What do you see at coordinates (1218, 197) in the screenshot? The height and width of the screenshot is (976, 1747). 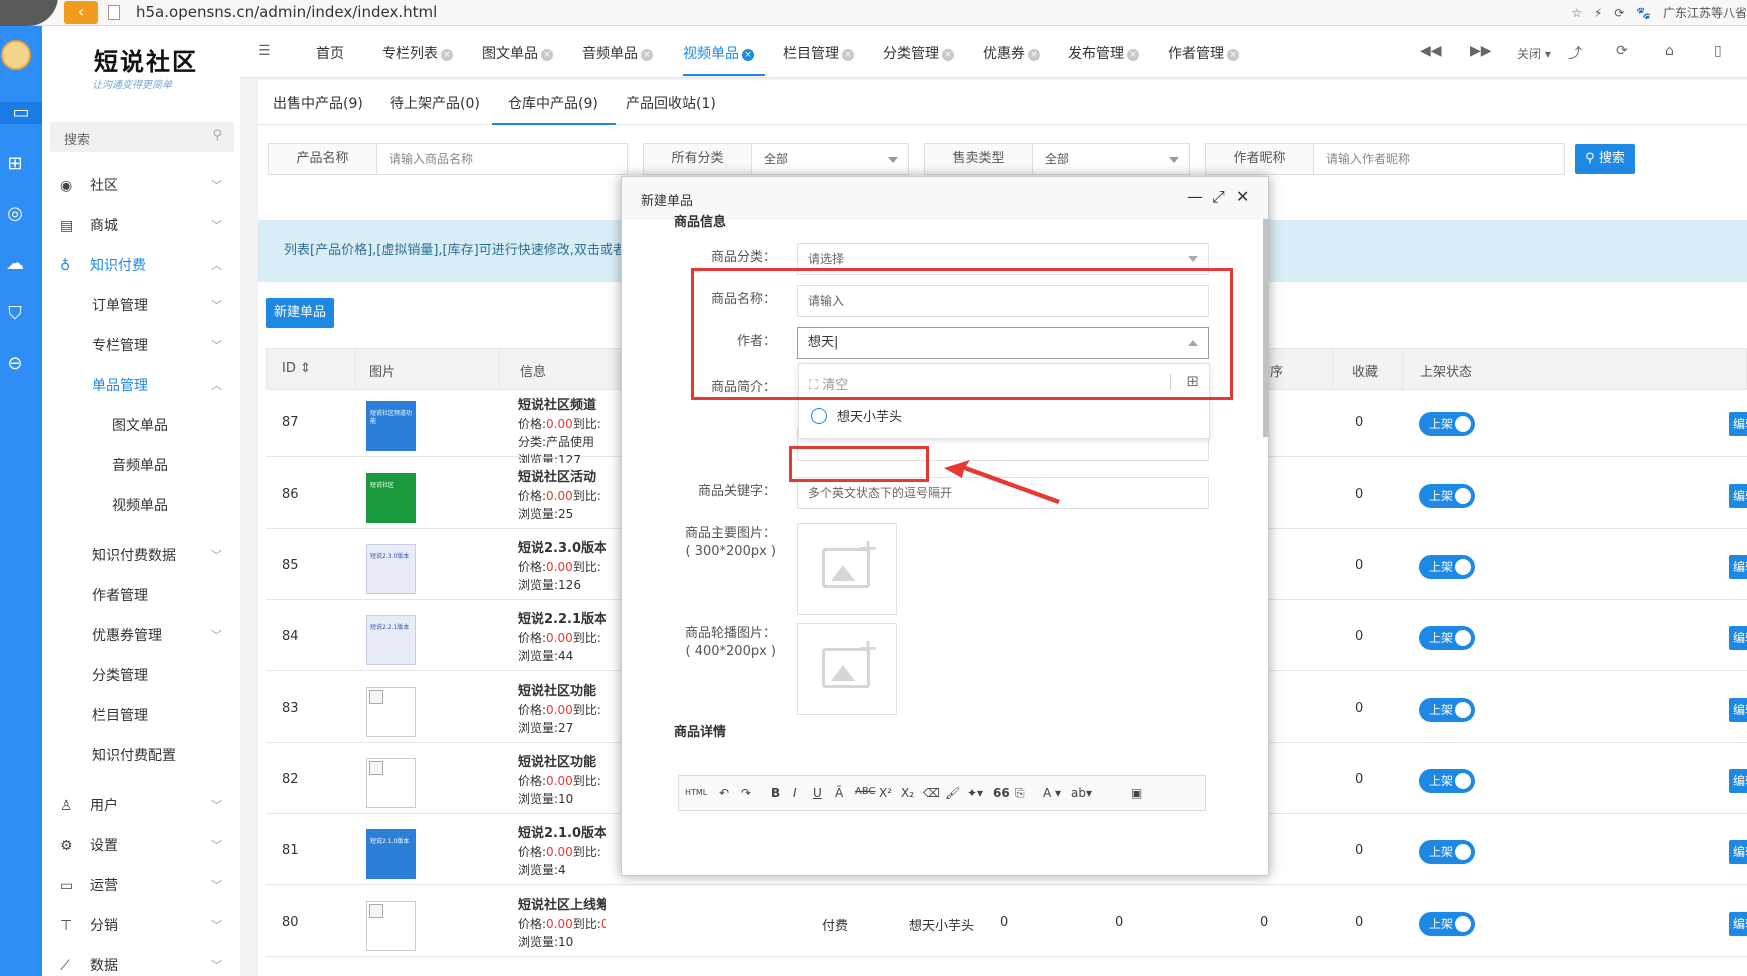 I see `maximize-icon: ⤢` at bounding box center [1218, 197].